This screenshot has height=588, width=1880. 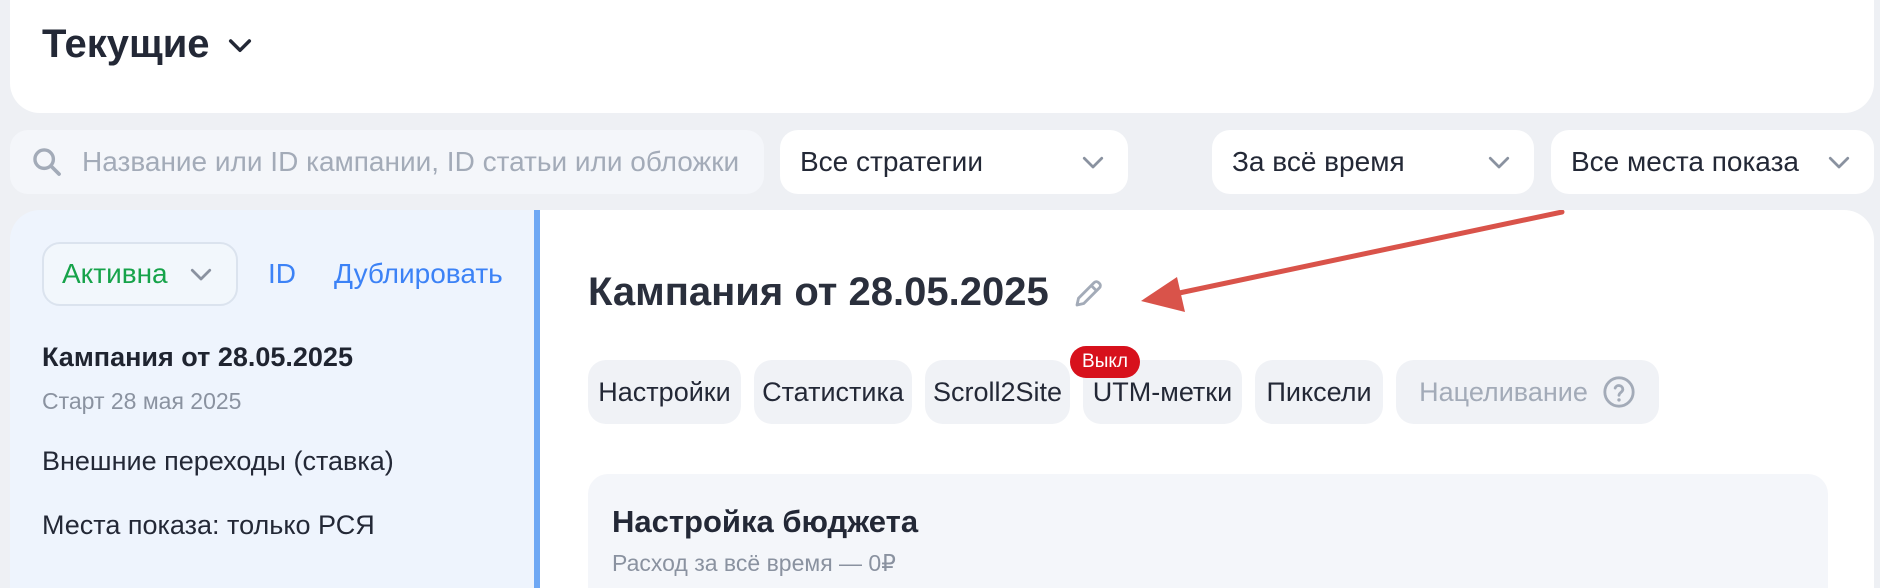 I want to click on scroll2site-status-badge: Выкл, so click(x=1105, y=362).